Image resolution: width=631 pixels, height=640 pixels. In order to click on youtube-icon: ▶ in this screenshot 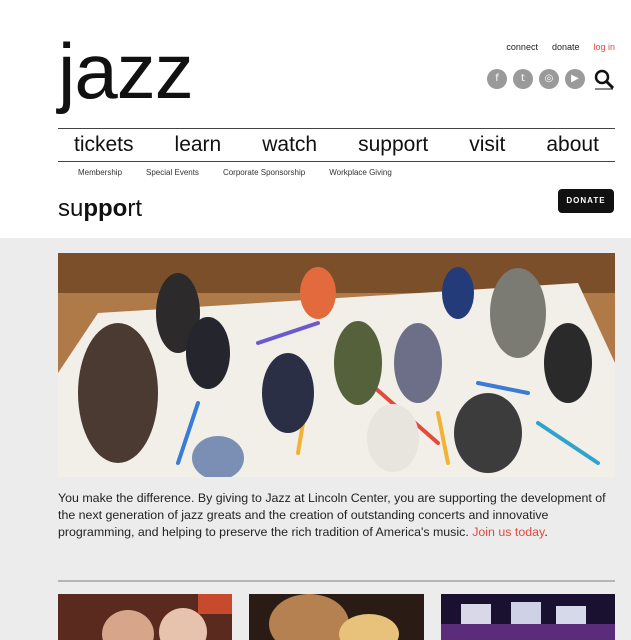, I will do `click(575, 79)`.